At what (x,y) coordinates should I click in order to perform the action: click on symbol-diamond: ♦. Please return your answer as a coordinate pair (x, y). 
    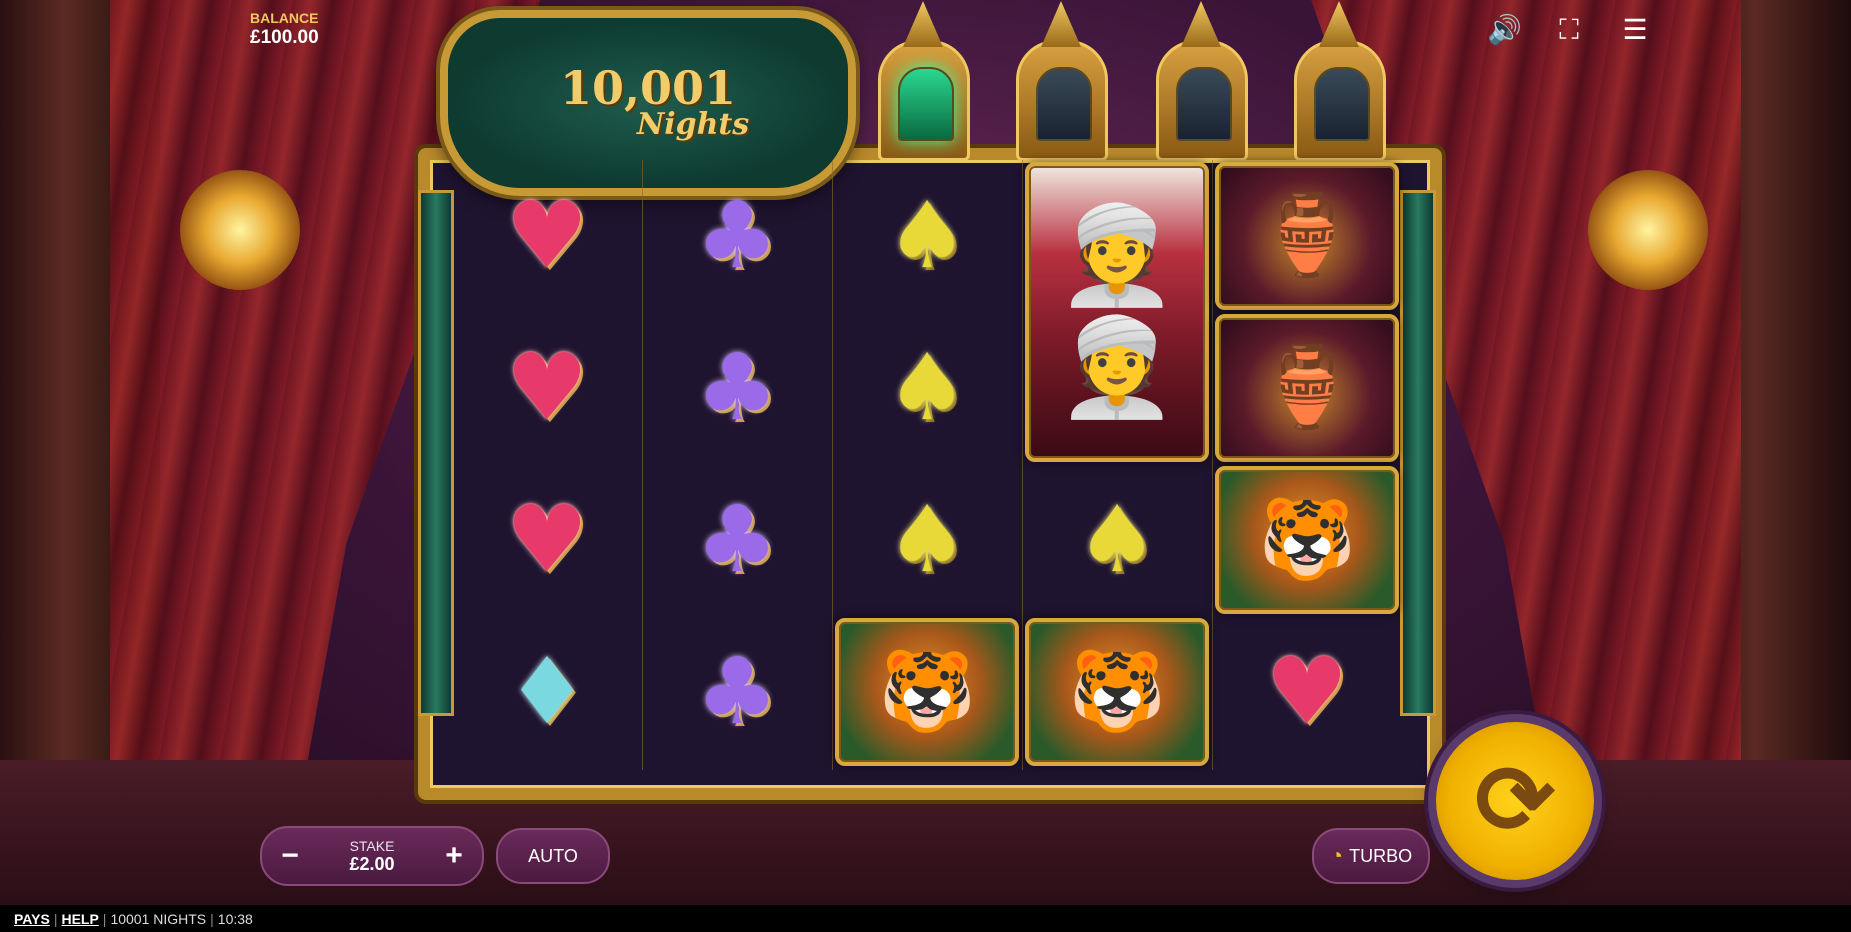
    Looking at the image, I should click on (547, 691).